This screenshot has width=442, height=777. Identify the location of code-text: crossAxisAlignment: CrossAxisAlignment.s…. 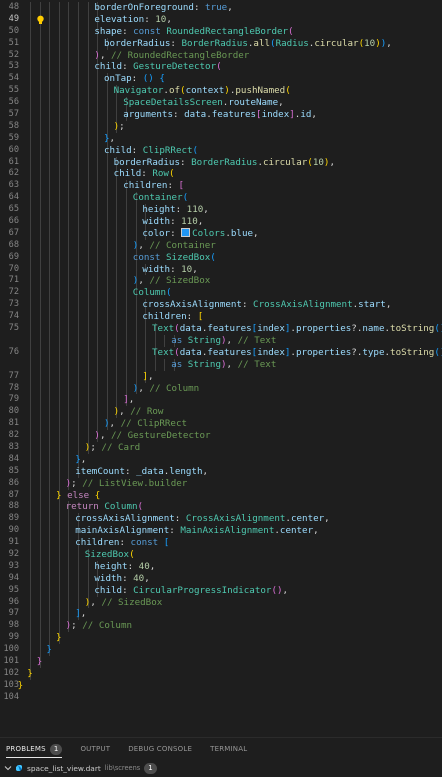
(266, 305).